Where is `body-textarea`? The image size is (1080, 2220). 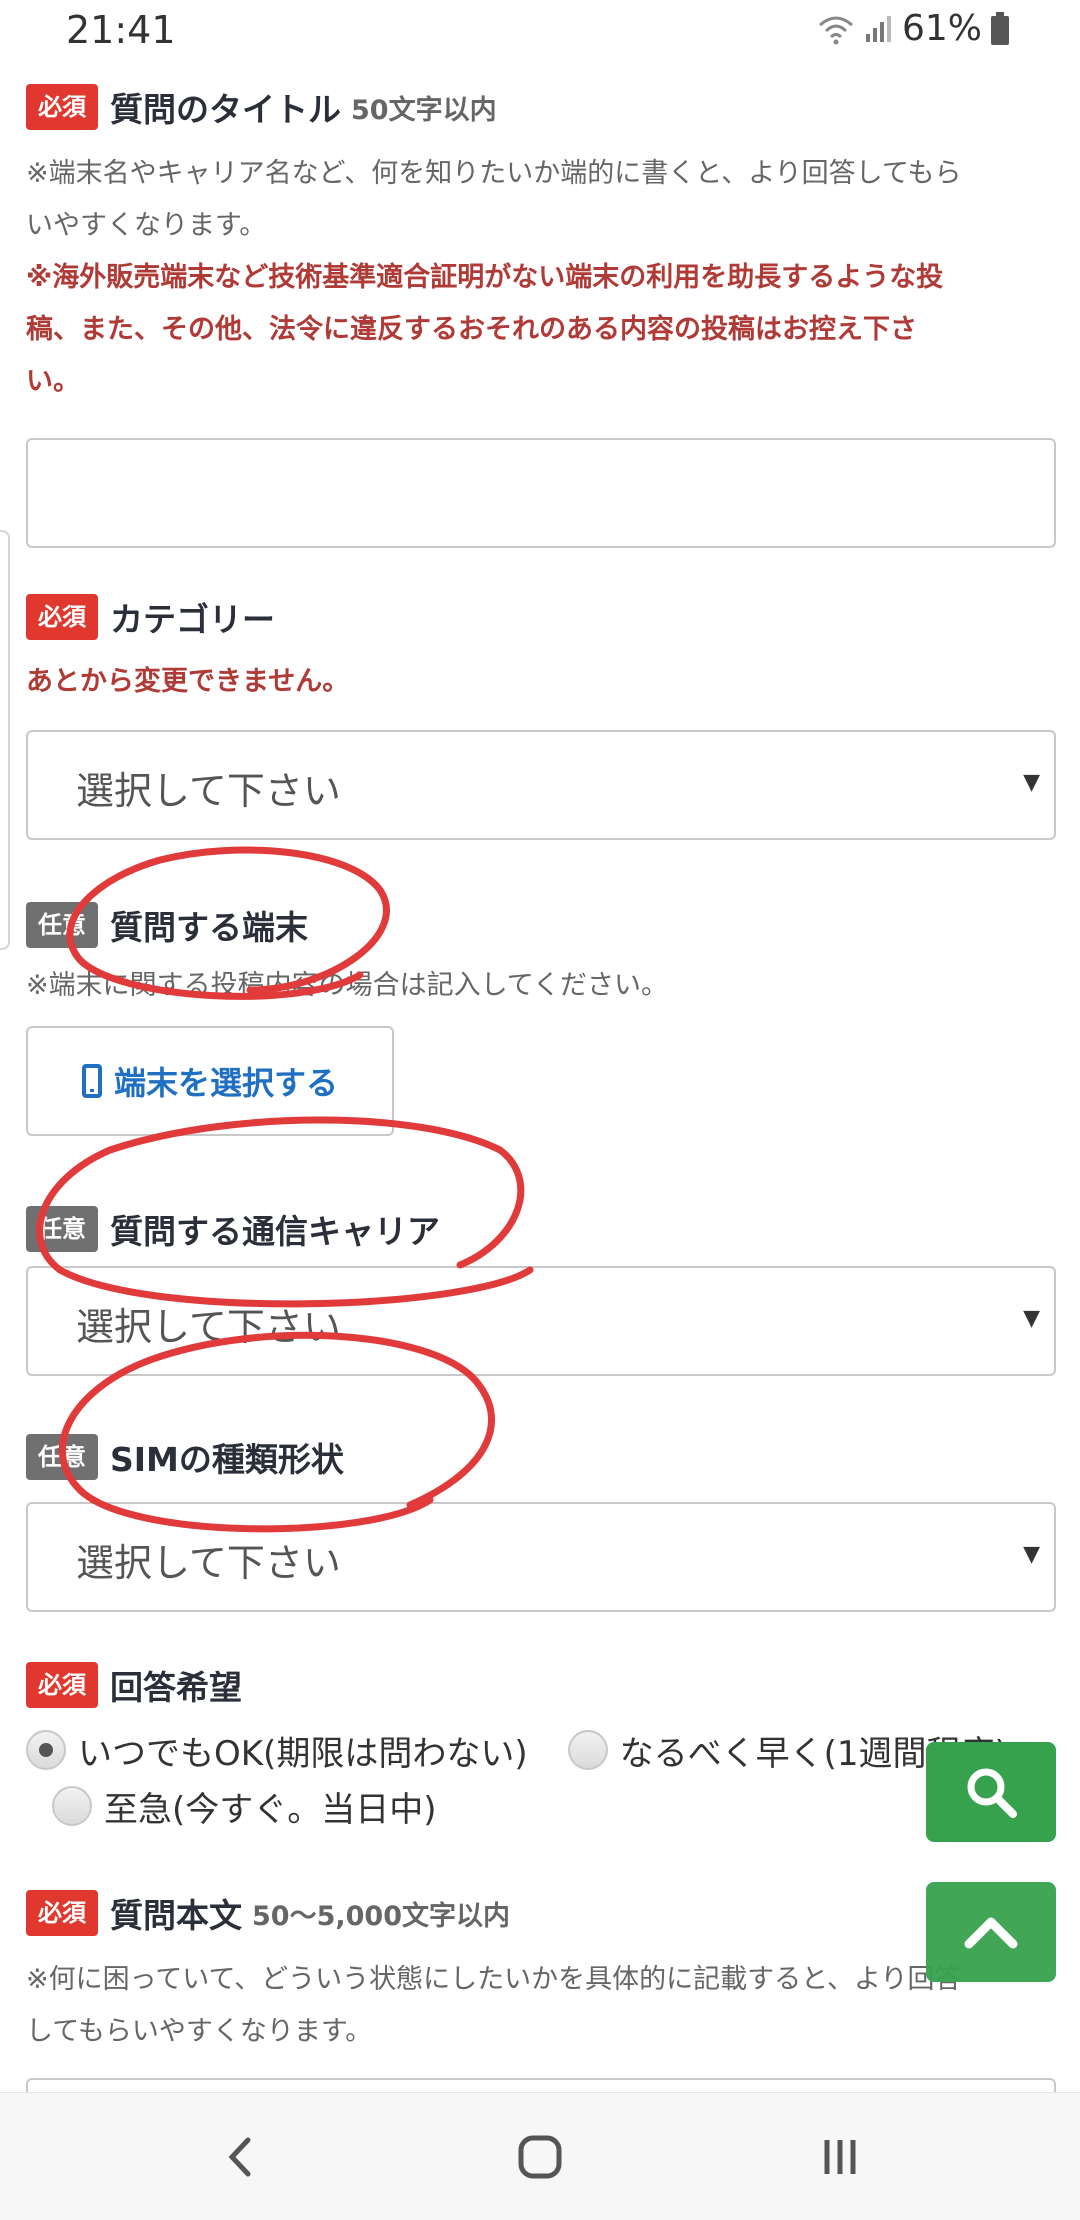 body-textarea is located at coordinates (541, 2085).